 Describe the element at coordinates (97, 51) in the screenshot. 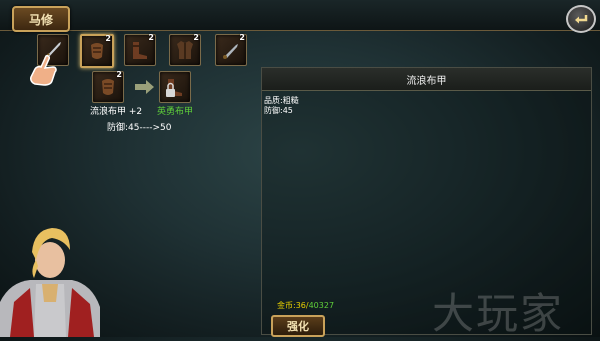

I see `equip-slot-gloves: 2` at that location.